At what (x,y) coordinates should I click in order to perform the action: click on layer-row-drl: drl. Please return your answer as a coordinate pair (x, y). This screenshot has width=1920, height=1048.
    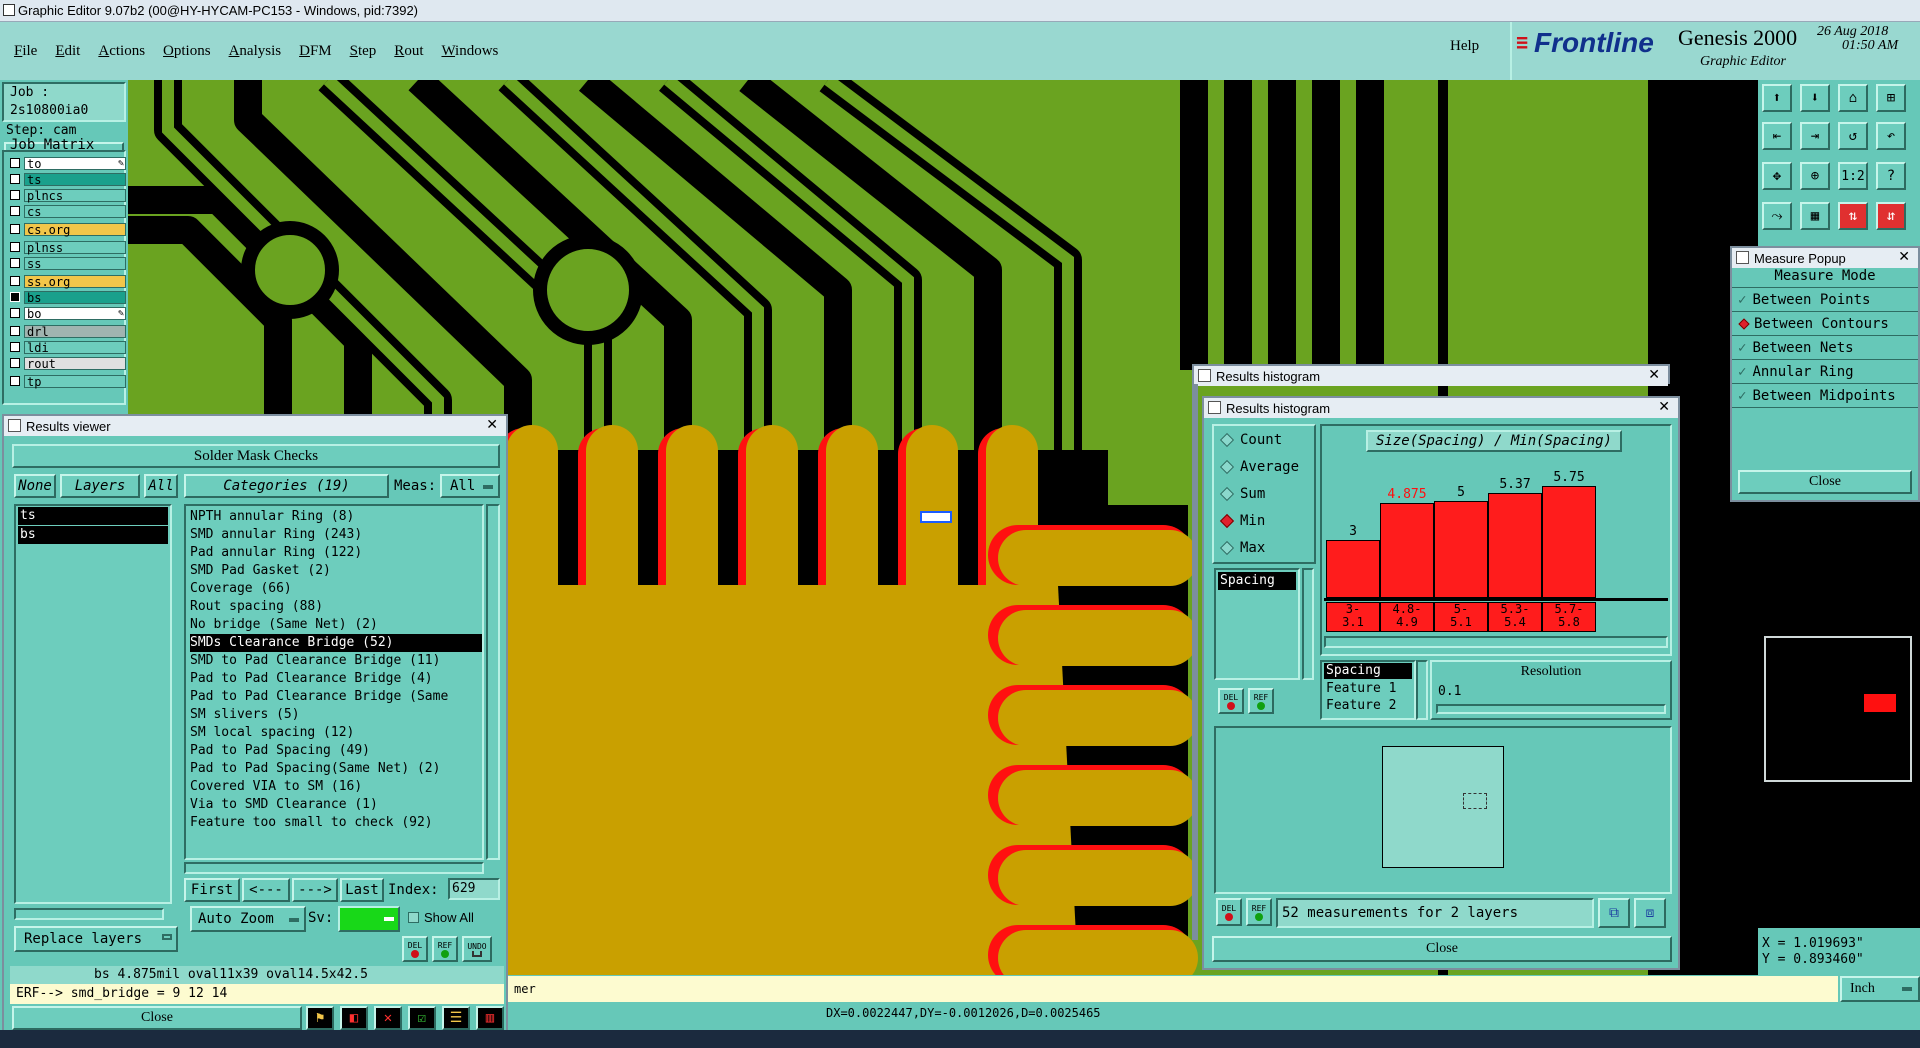
    Looking at the image, I should click on (68, 331).